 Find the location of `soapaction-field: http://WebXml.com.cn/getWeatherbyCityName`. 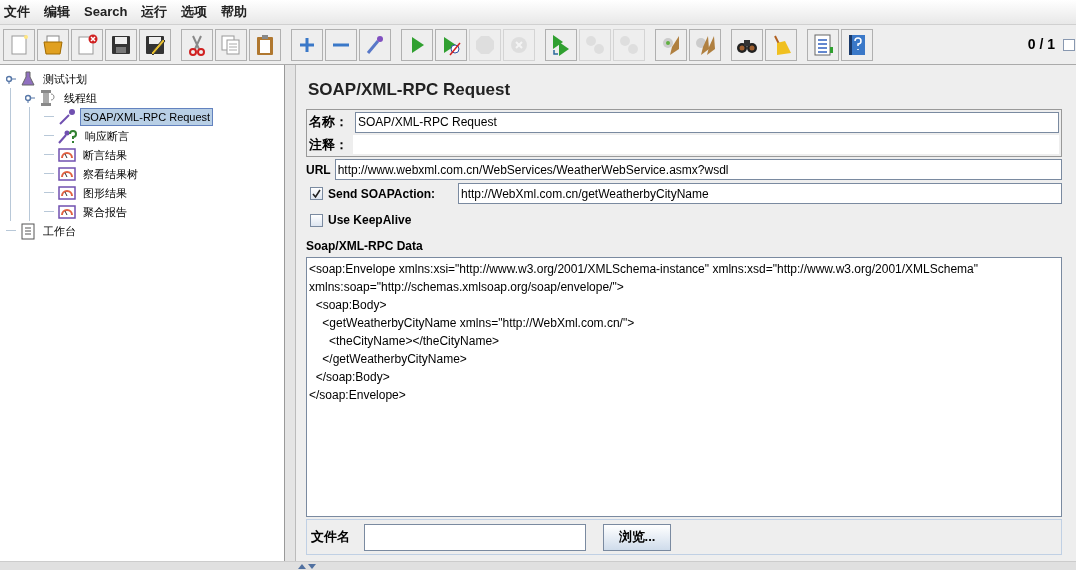

soapaction-field: http://WebXml.com.cn/getWeatherbyCityName is located at coordinates (760, 193).